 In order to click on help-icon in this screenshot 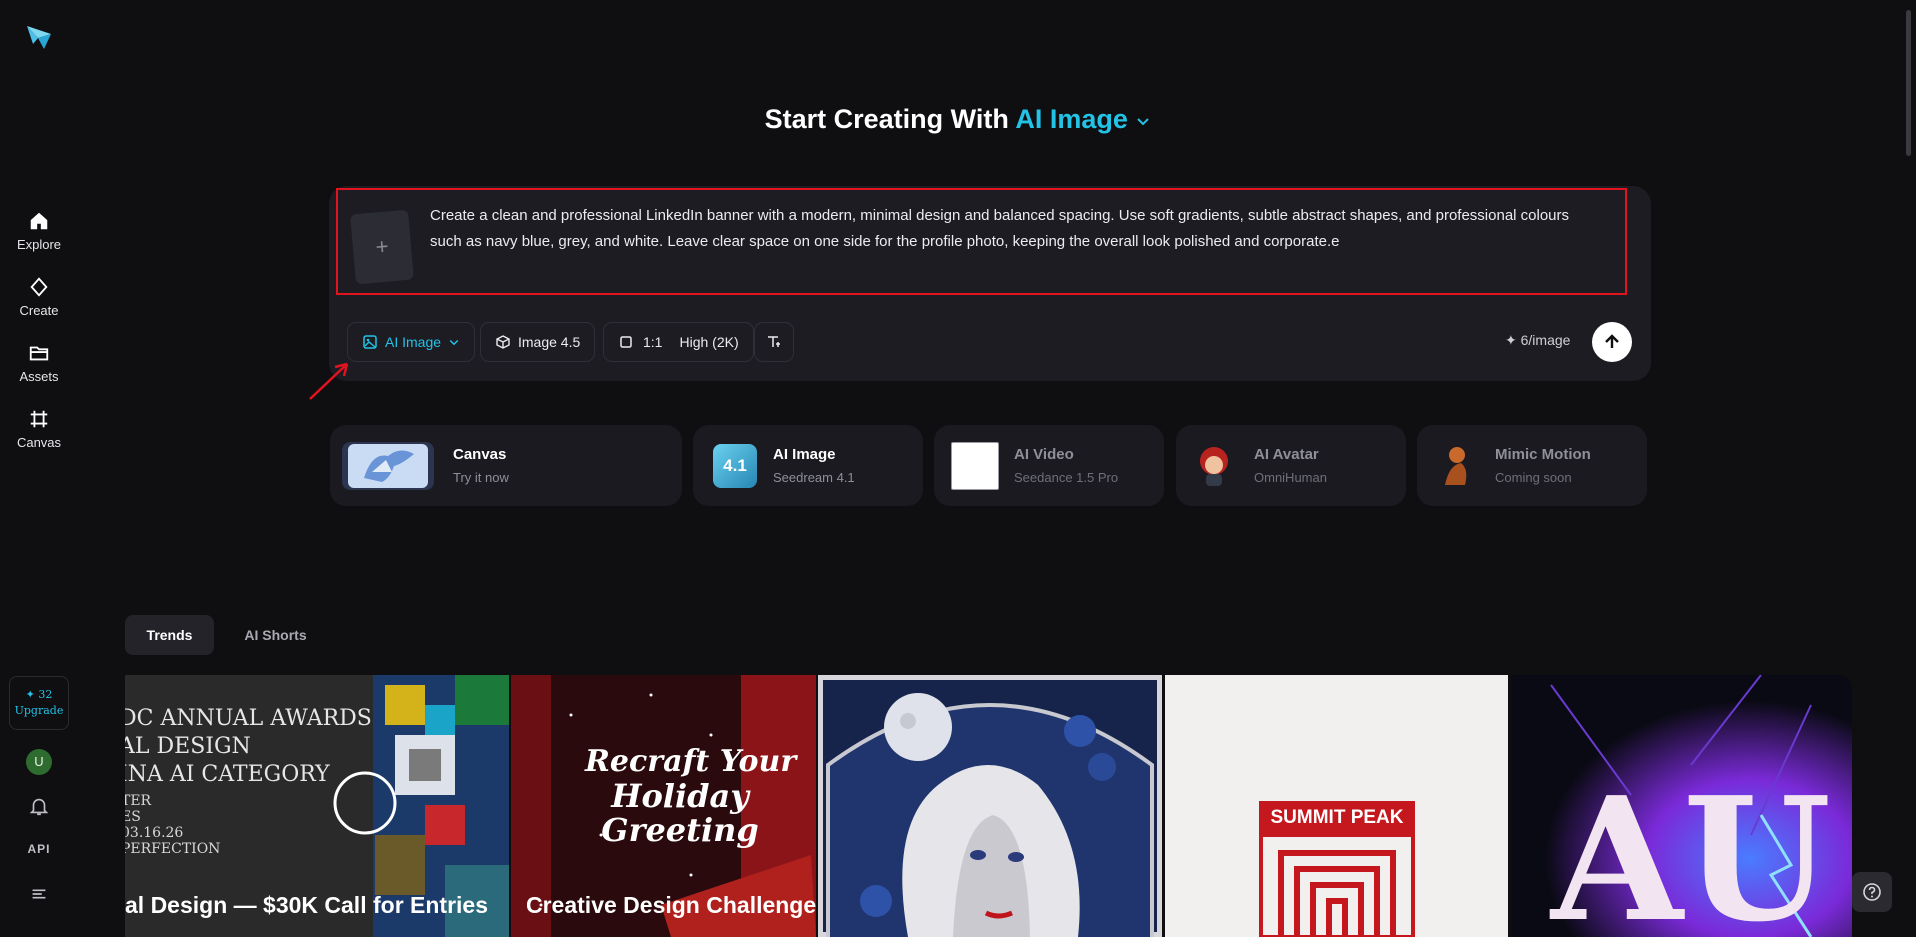, I will do `click(1872, 892)`.